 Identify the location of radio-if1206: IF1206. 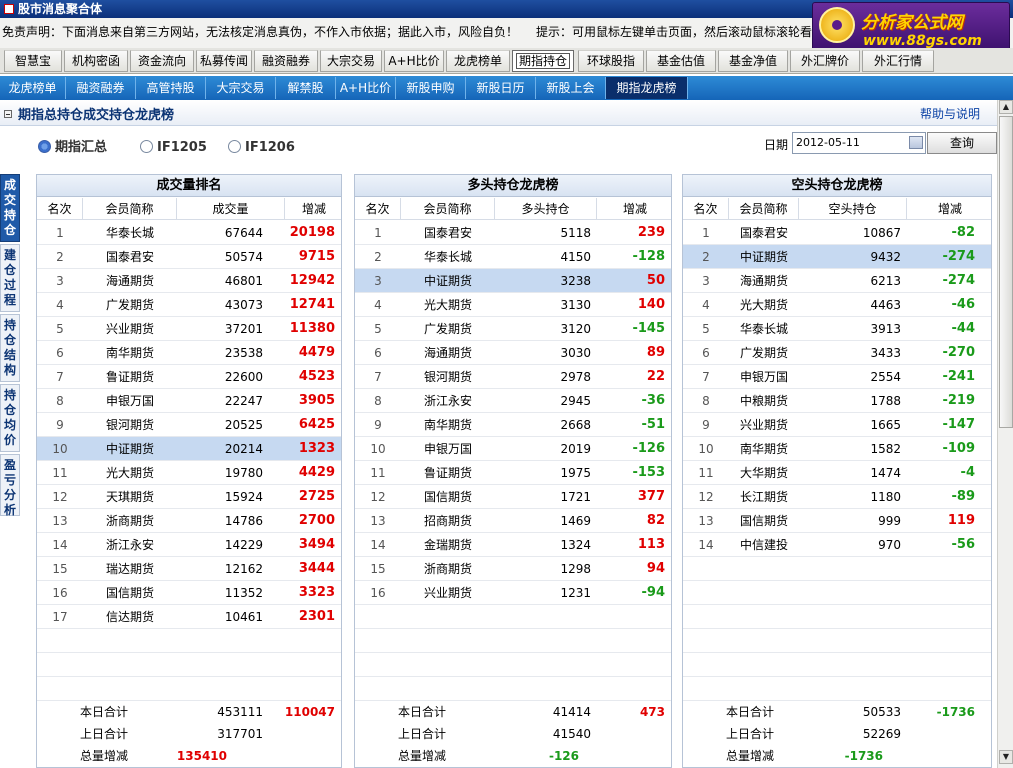
(261, 148).